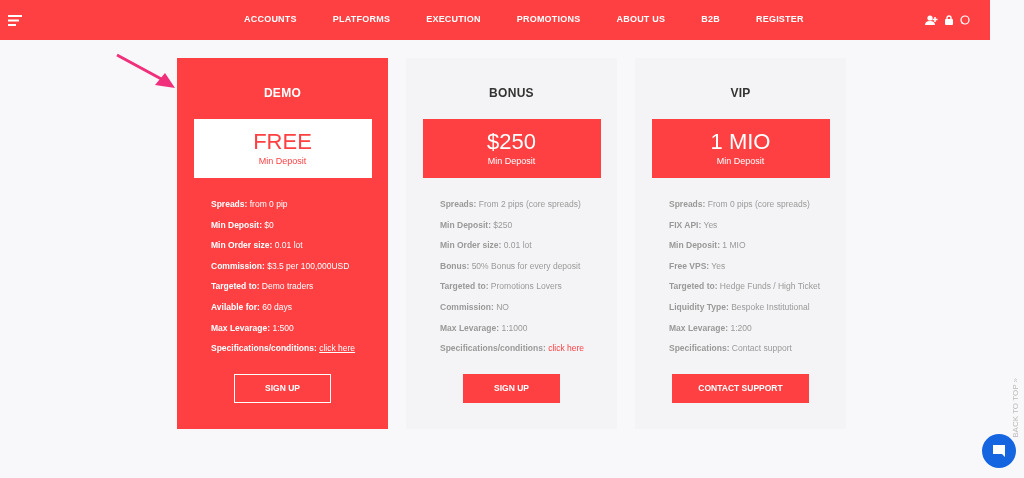  Describe the element at coordinates (740, 389) in the screenshot. I see `plan-button: CONTACT SUPPORT` at that location.